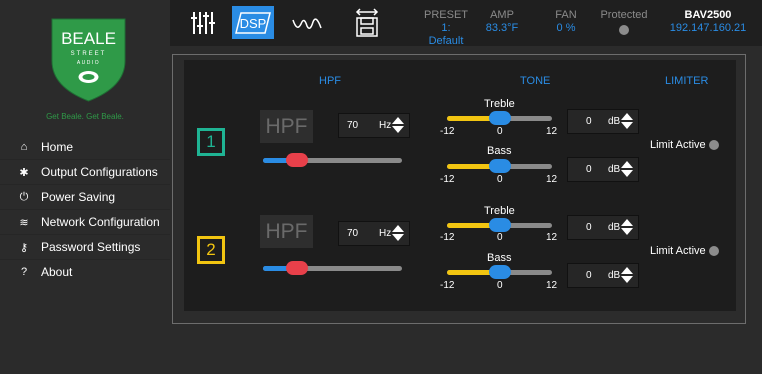 The height and width of the screenshot is (374, 762). Describe the element at coordinates (589, 227) in the screenshot. I see `ch2-treble-value: 0` at that location.